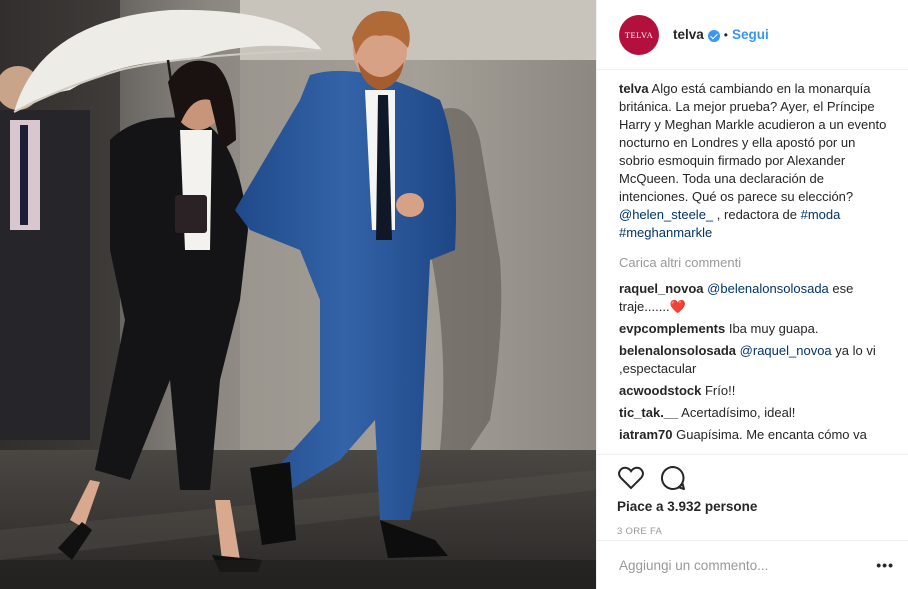 The image size is (908, 589). Describe the element at coordinates (648, 412) in the screenshot. I see `comment-username: tic_tak.__` at that location.